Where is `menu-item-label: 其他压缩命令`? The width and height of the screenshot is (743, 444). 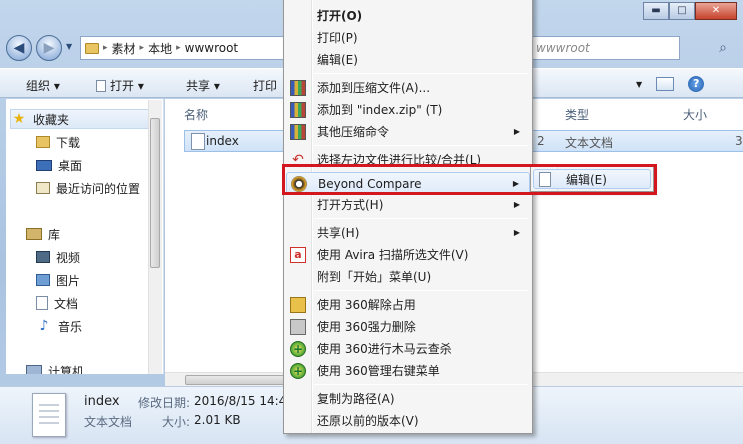
menu-item-label: 其他压缩命令 is located at coordinates (353, 132).